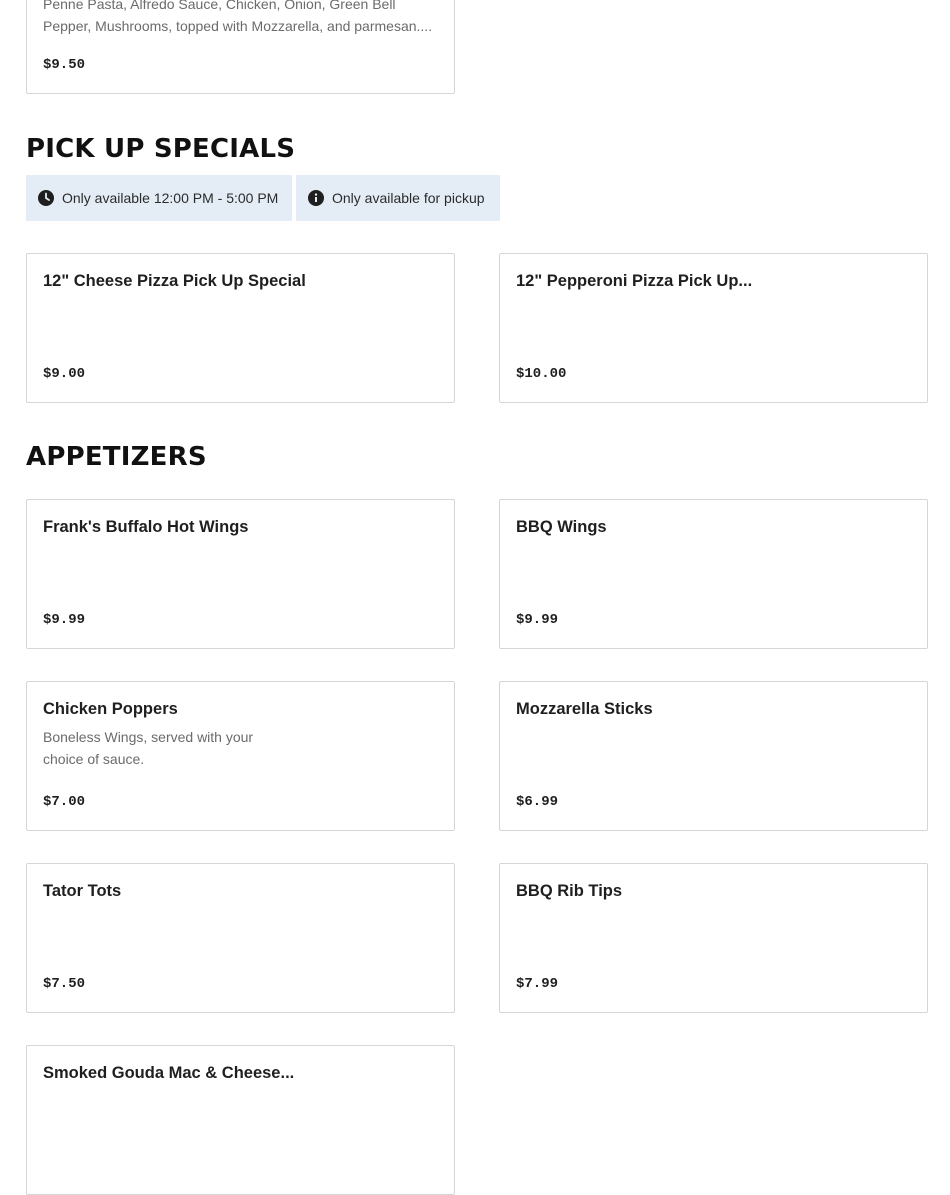 The image size is (950, 1195). What do you see at coordinates (561, 527) in the screenshot?
I see `menu-item-name: BBQ Wings` at bounding box center [561, 527].